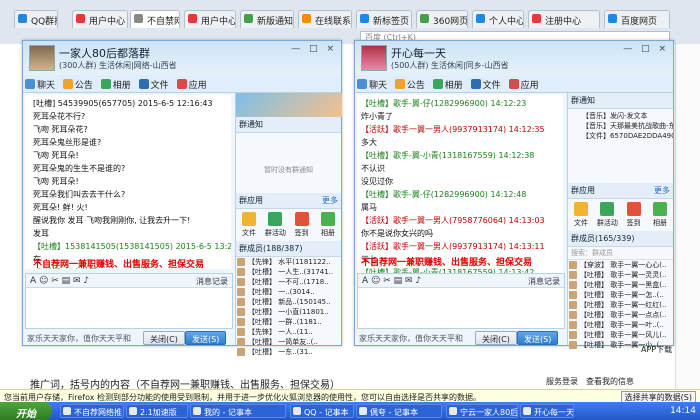 This screenshot has width=700, height=420. Describe the element at coordinates (418, 53) in the screenshot. I see `group-title: 开心每一天` at that location.